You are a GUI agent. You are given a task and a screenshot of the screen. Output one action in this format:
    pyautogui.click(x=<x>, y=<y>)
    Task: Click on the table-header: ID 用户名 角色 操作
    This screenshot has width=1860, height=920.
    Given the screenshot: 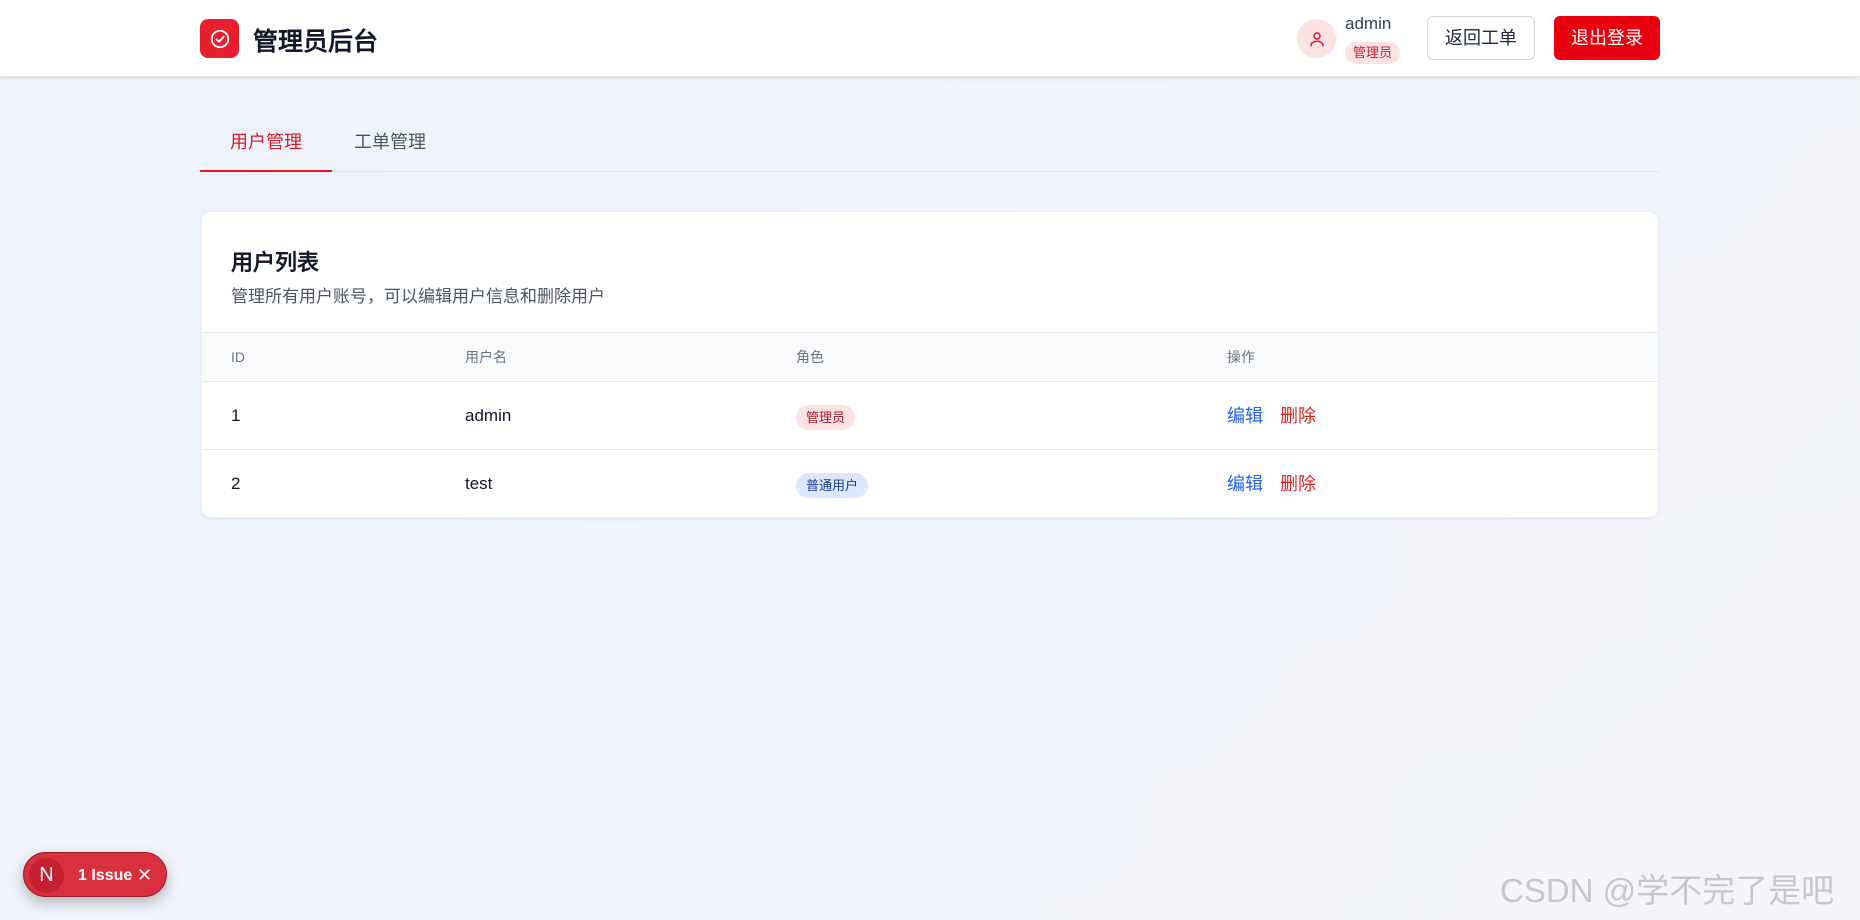 What is the action you would take?
    pyautogui.click(x=930, y=357)
    